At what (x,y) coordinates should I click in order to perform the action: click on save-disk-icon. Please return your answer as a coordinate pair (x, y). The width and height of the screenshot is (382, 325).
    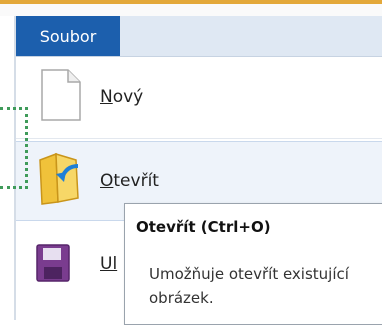
    Looking at the image, I should click on (53, 263).